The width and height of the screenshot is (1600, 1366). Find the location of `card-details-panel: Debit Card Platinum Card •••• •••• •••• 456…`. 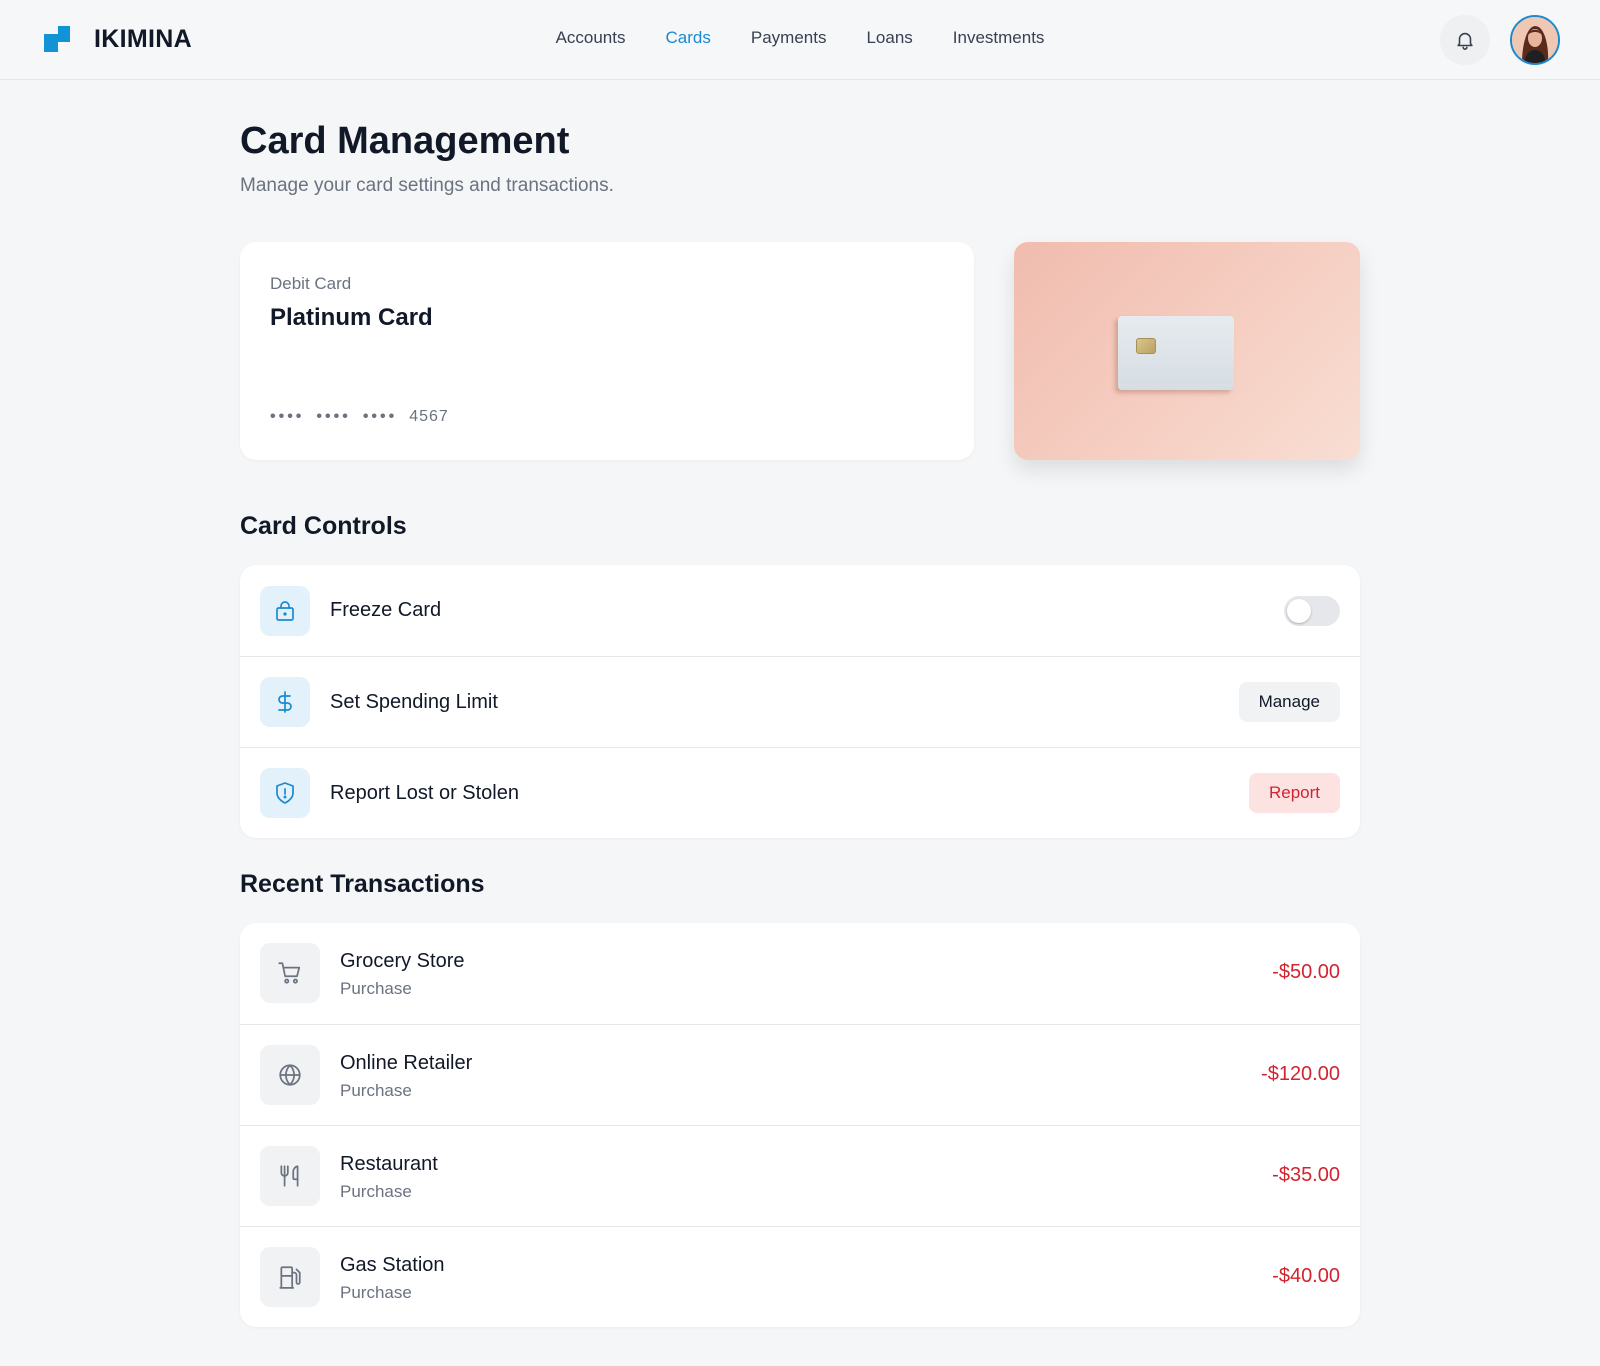

card-details-panel: Debit Card Platinum Card •••• •••• •••• 456… is located at coordinates (607, 351).